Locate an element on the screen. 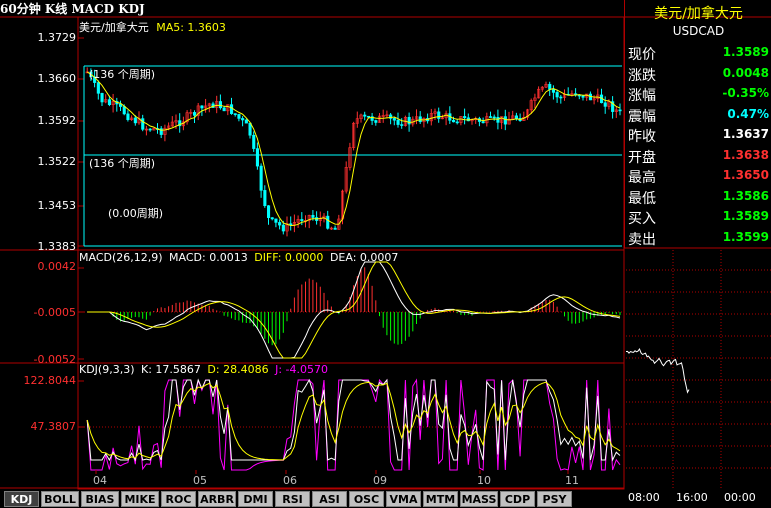  price-tick: 1.3383 is located at coordinates (57, 246).